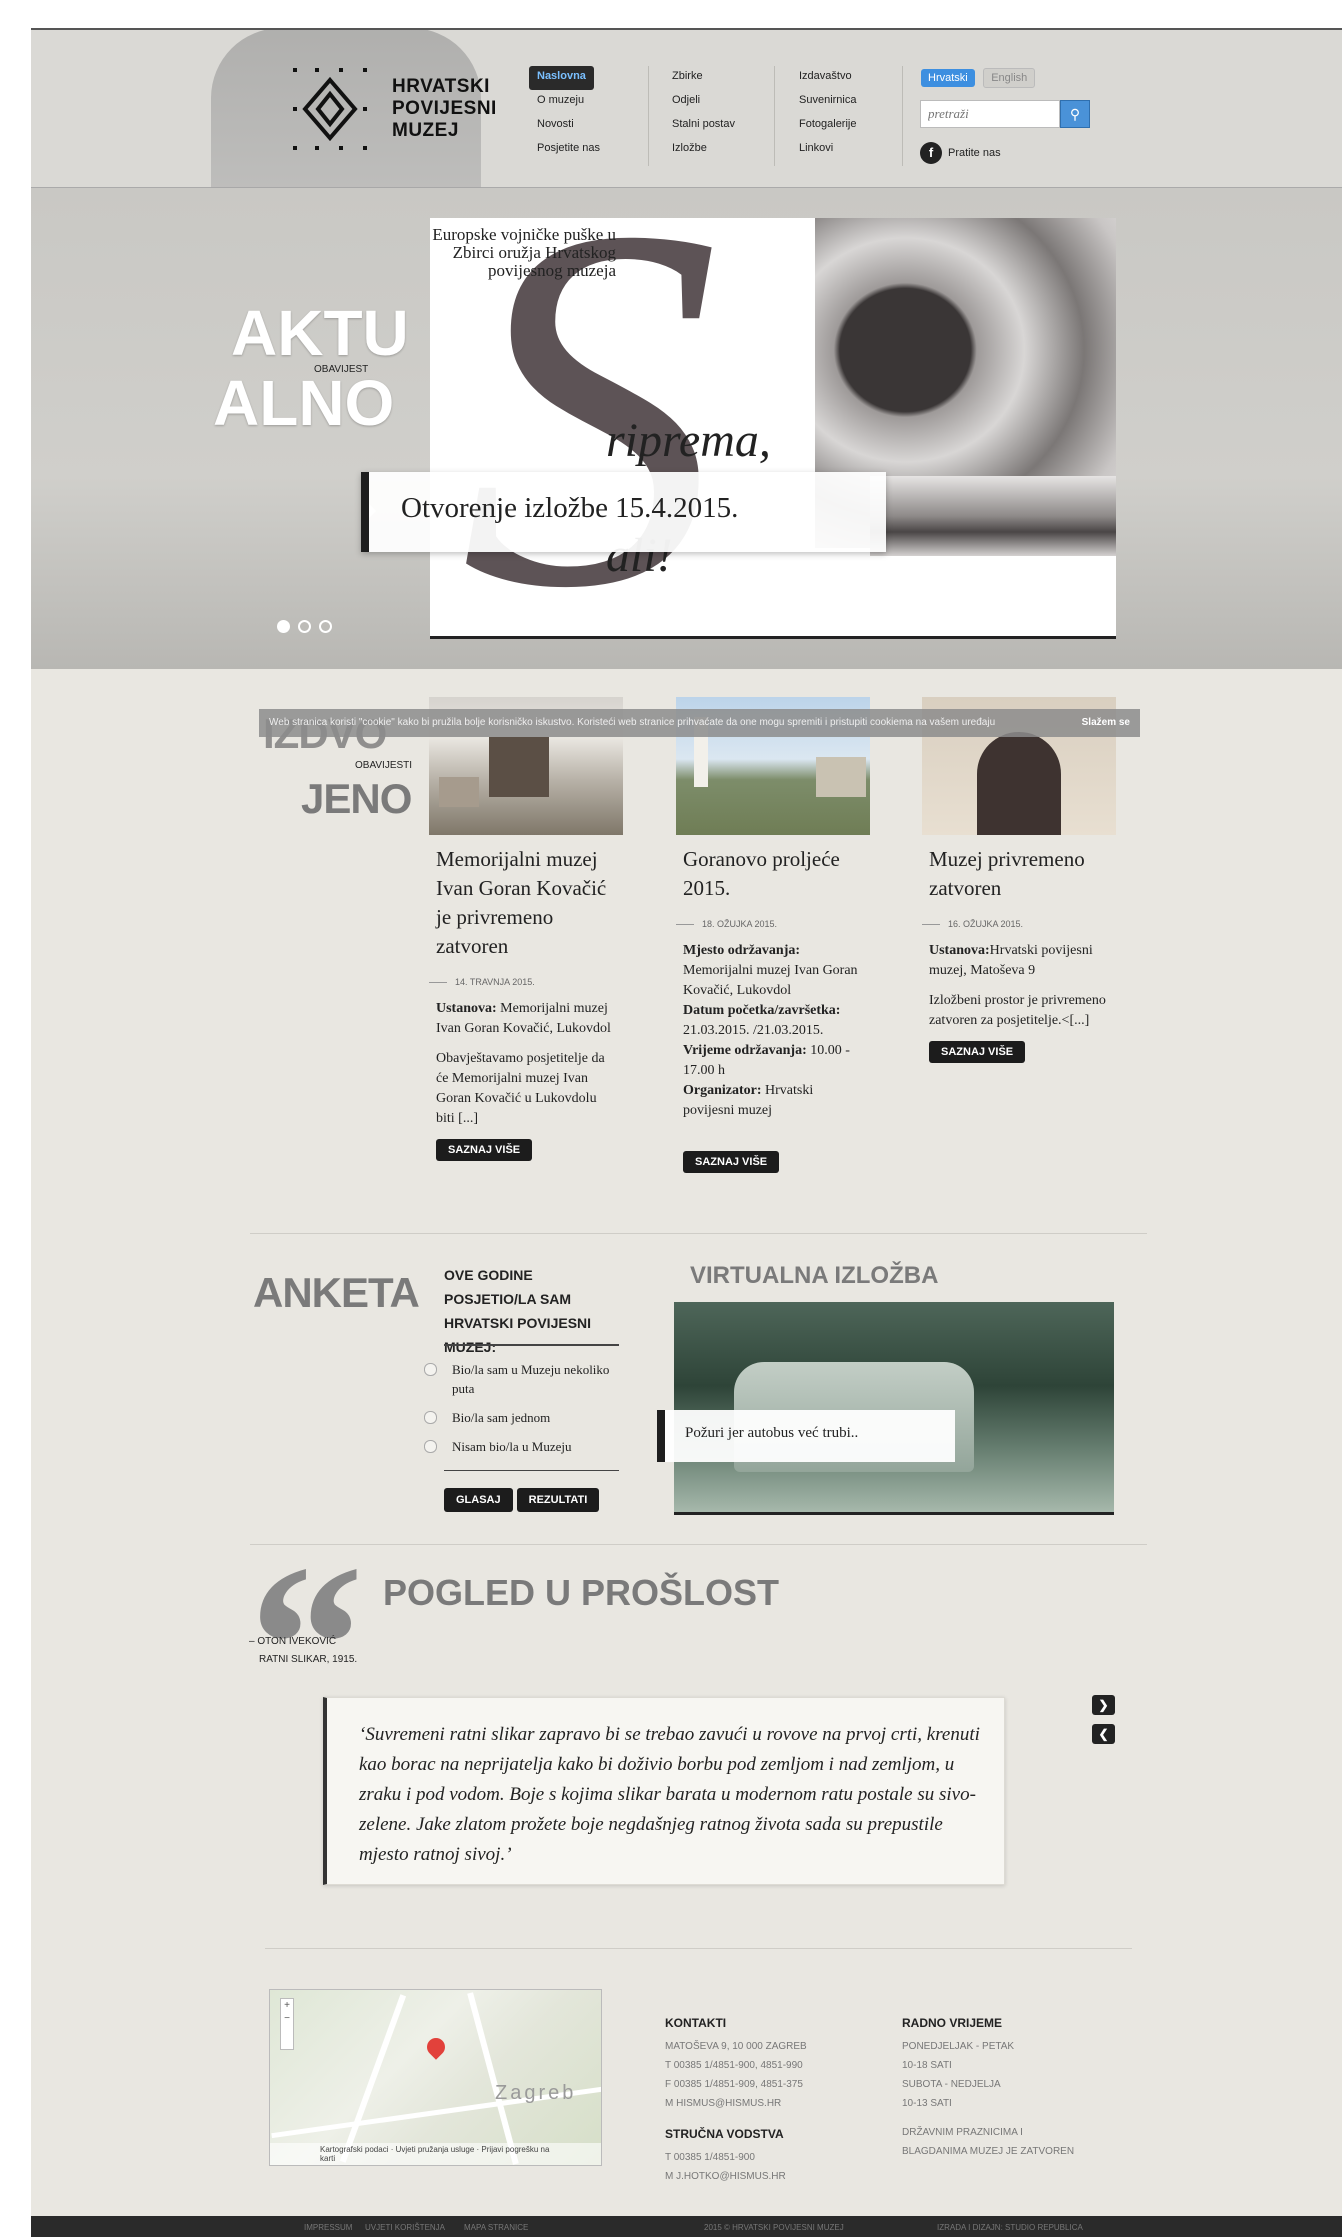  What do you see at coordinates (293, 1641) in the screenshot?
I see `author-name: – OTON IVEKOVIĆ` at bounding box center [293, 1641].